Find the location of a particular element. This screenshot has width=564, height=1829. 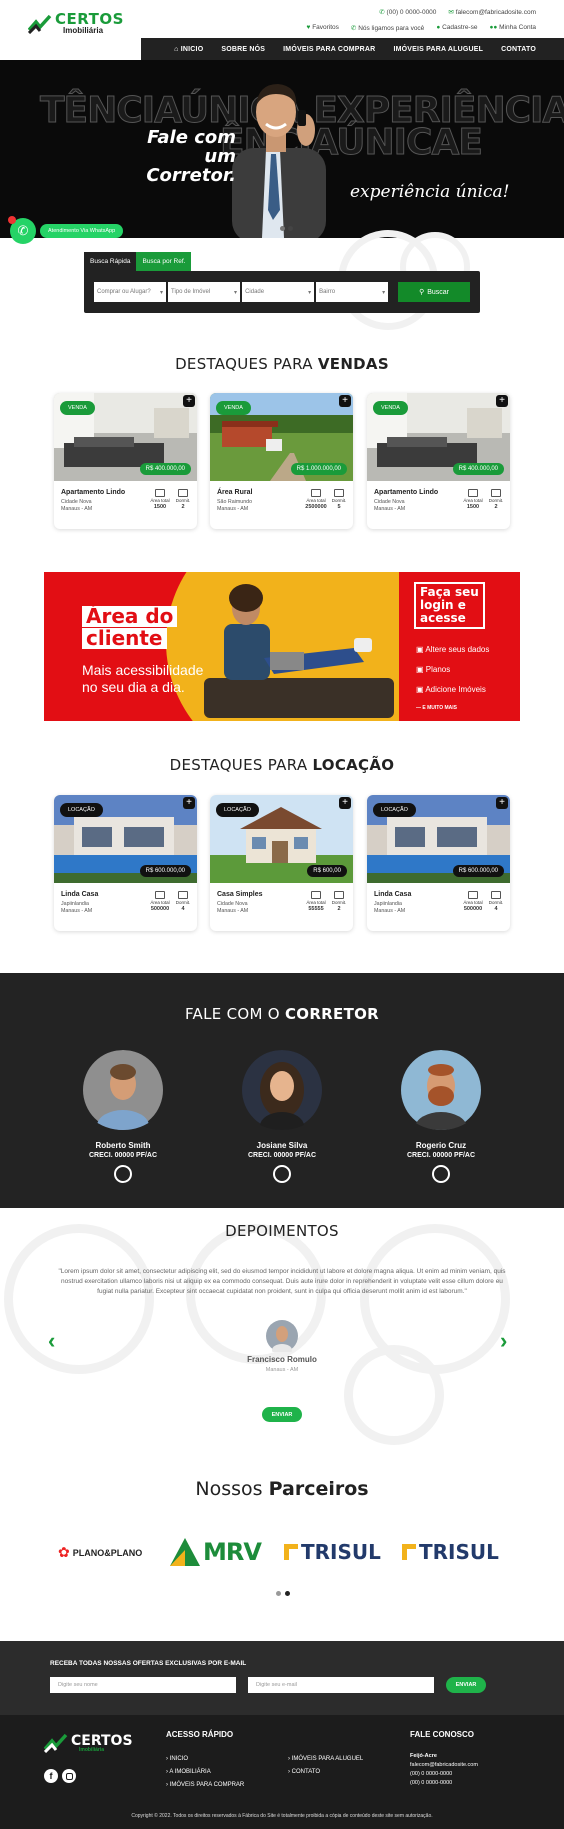

whatsapp-icon: ✆ is located at coordinates (22, 230).